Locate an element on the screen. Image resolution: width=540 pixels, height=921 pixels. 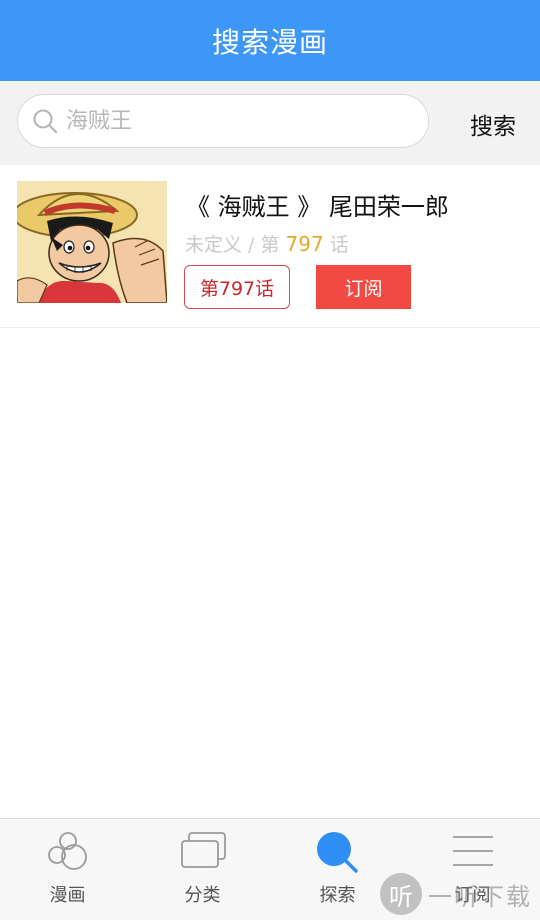
luffy-cover-image is located at coordinates (92, 242).